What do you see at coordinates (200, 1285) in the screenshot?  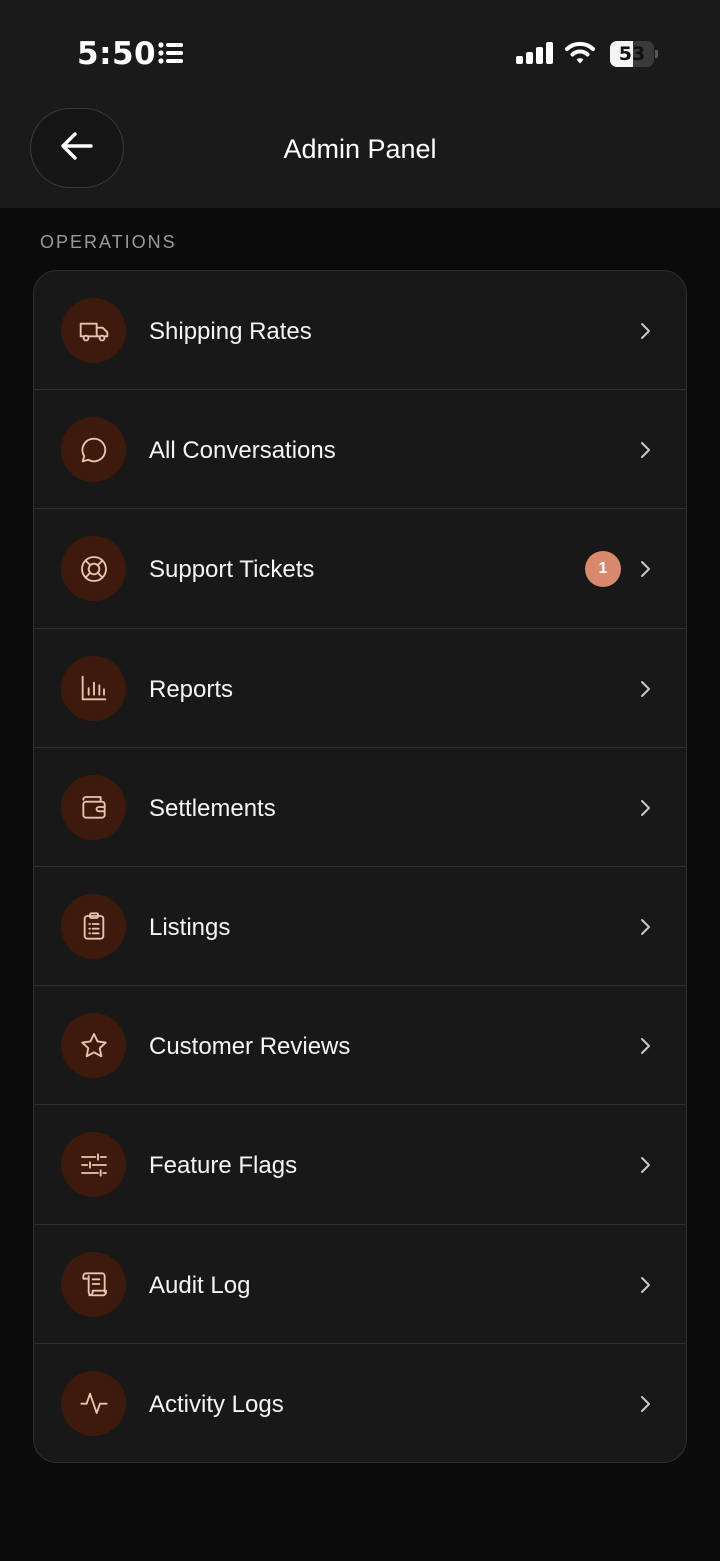 I see `menu-item-label: Audit Log` at bounding box center [200, 1285].